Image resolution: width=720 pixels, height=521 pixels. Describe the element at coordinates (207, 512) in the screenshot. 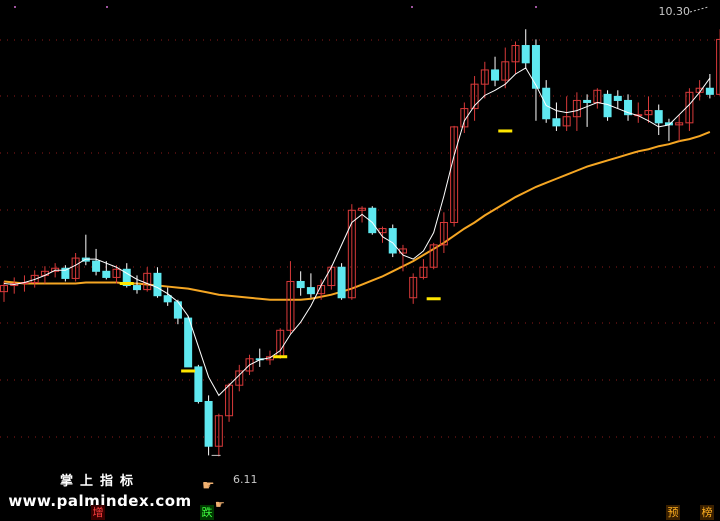

I see `badge-die: 跌` at that location.